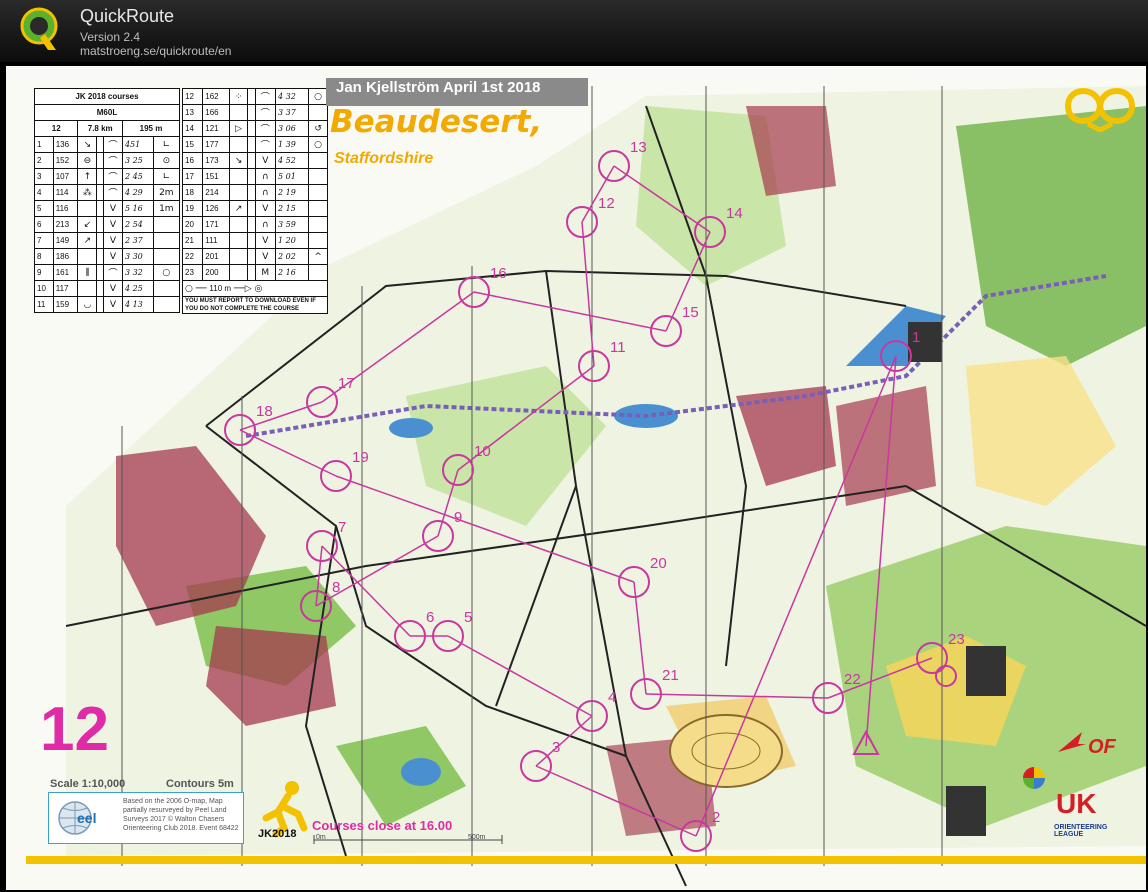 The image size is (1148, 892). Describe the element at coordinates (44, 240) in the screenshot. I see `cell-number: 7` at that location.